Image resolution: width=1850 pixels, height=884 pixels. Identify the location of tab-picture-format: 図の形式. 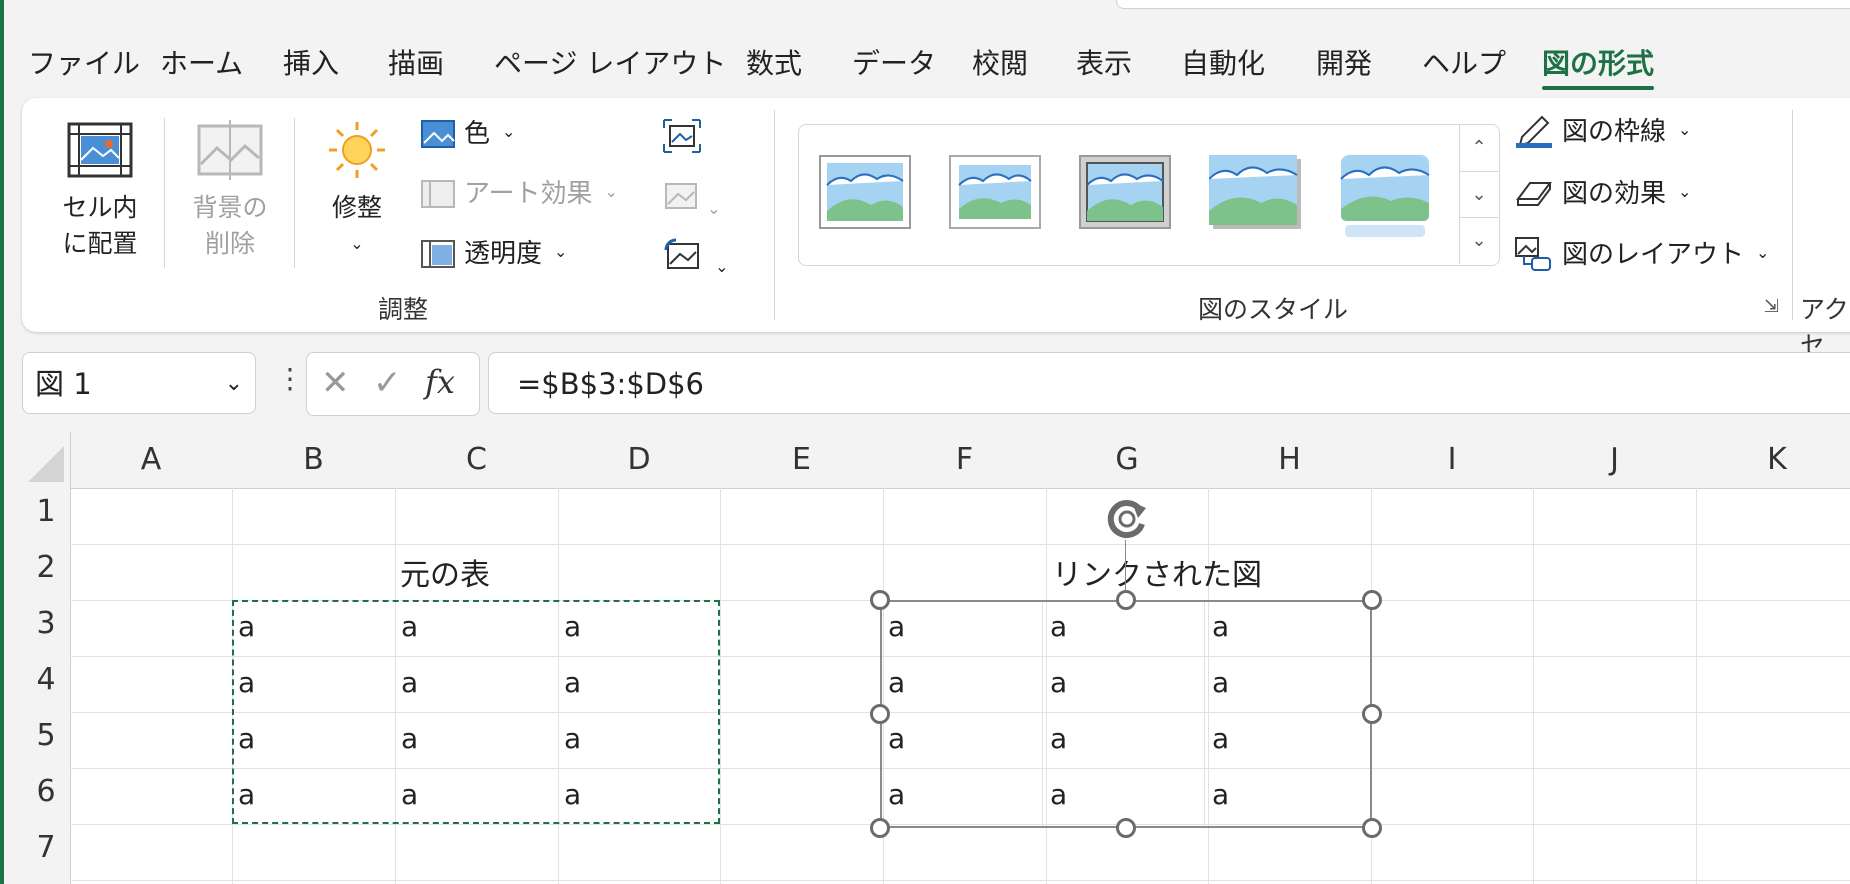
(1598, 65).